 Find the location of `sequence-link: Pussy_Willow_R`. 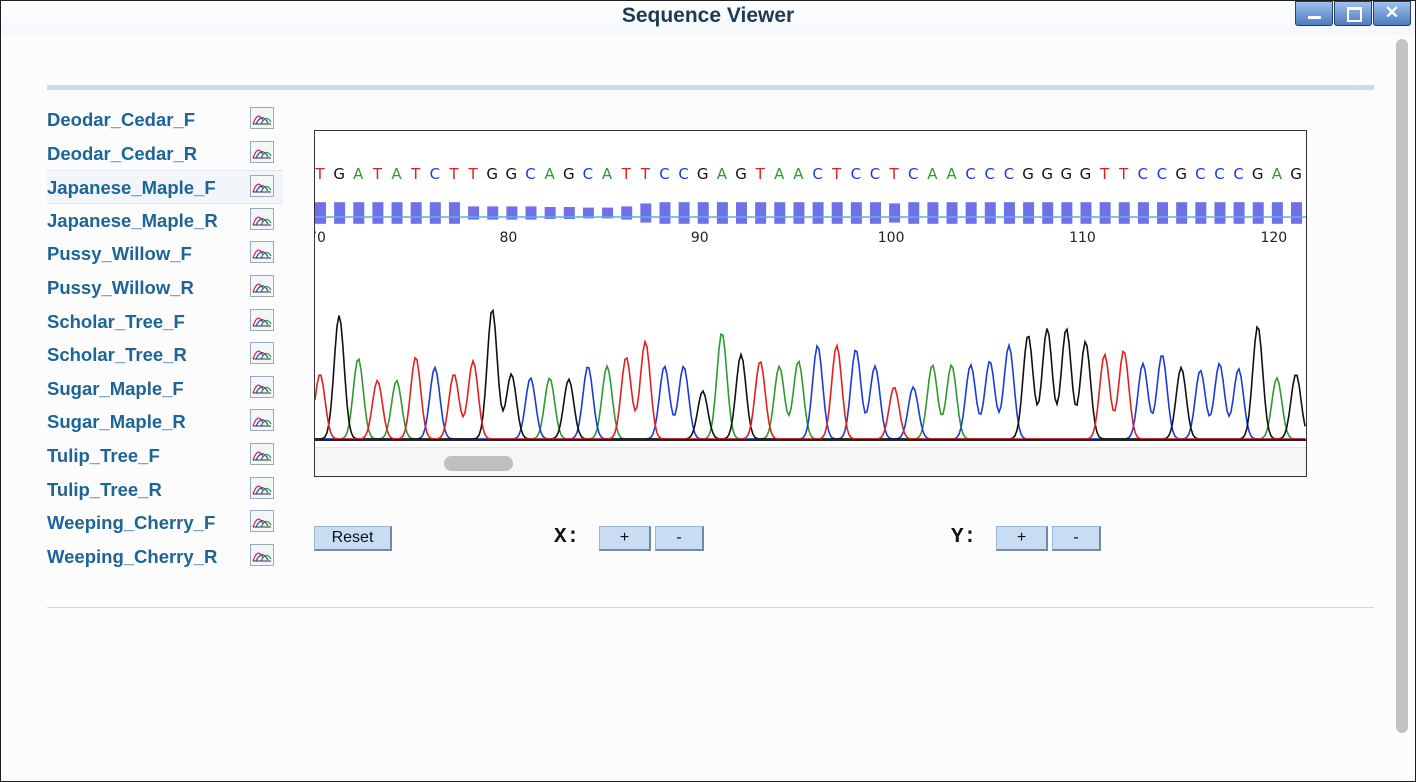

sequence-link: Pussy_Willow_R is located at coordinates (120, 288).